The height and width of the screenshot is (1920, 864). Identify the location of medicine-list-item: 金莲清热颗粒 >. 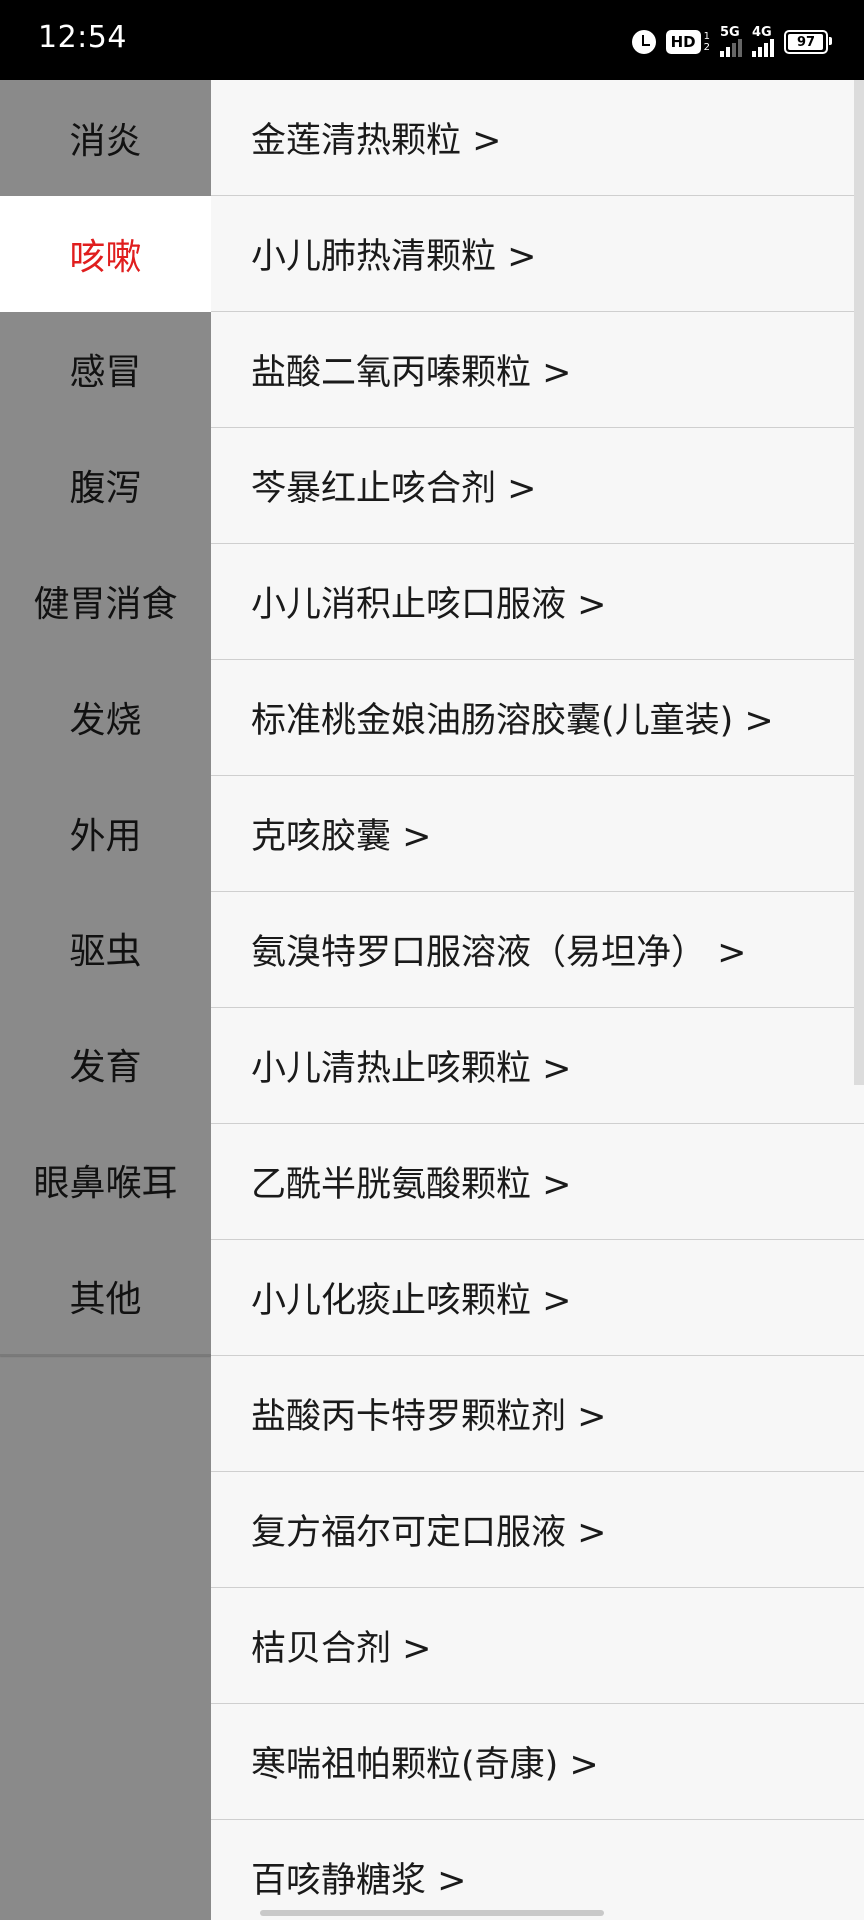
(537, 138).